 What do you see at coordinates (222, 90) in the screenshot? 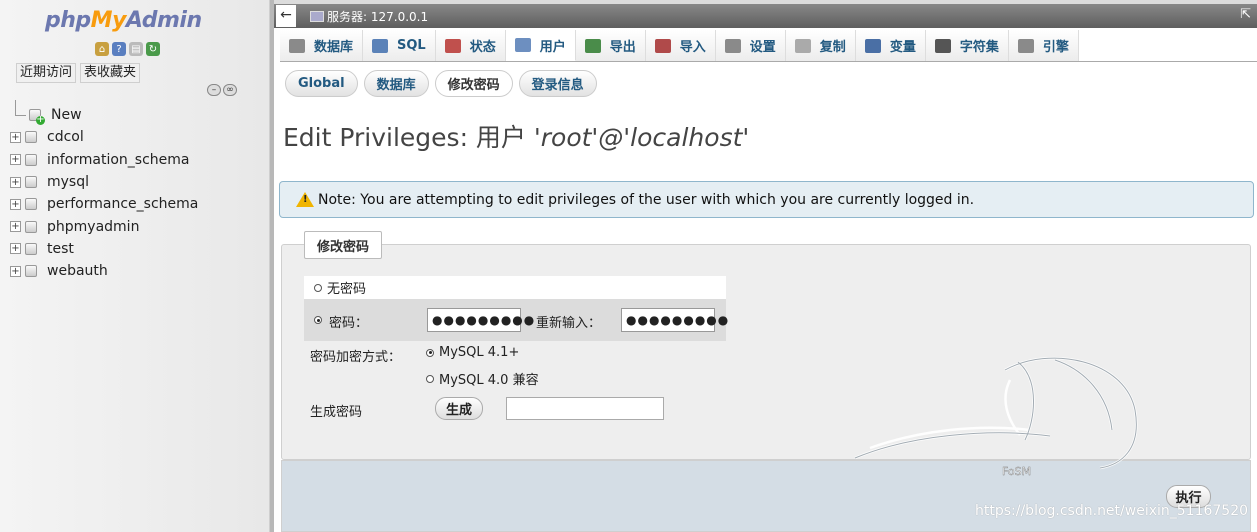
I see `tree-controls: – ∞` at bounding box center [222, 90].